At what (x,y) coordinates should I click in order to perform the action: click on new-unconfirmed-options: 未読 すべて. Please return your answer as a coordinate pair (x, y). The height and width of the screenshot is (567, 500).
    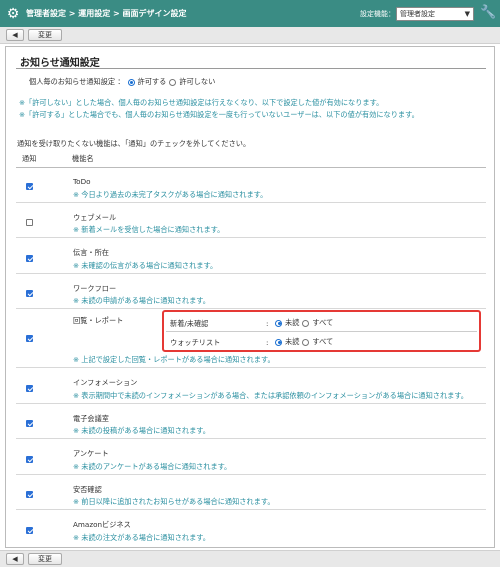
    Looking at the image, I should click on (304, 323).